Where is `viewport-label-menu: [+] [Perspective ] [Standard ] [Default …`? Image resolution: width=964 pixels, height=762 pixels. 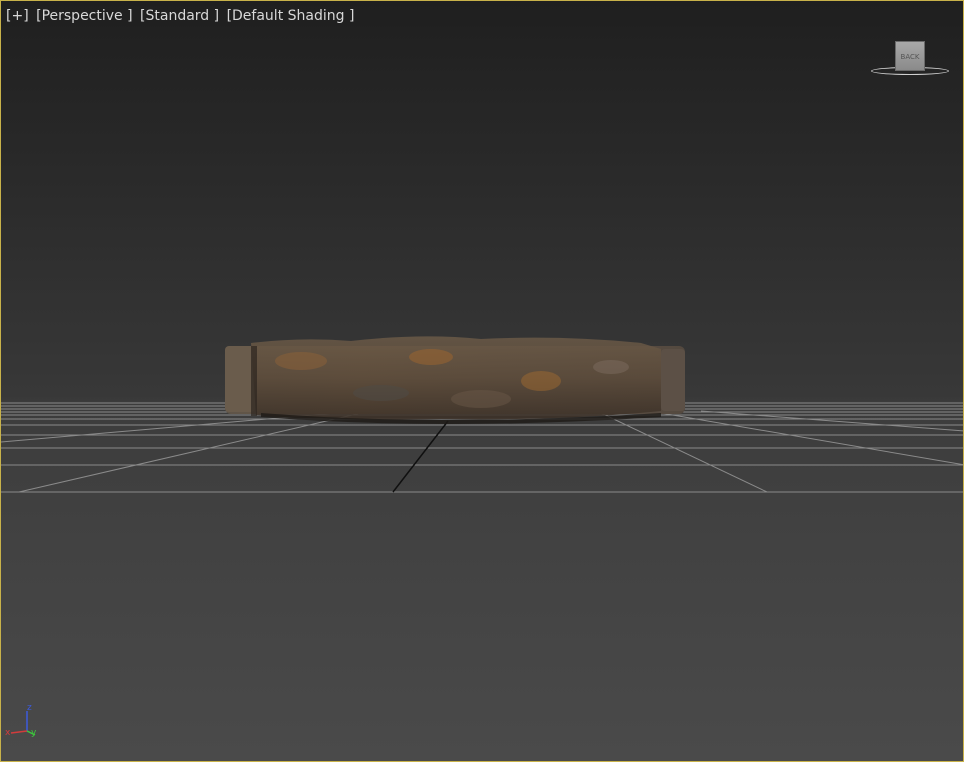
viewport-label-menu: [+] [Perspective ] [Standard ] [Default … is located at coordinates (181, 16).